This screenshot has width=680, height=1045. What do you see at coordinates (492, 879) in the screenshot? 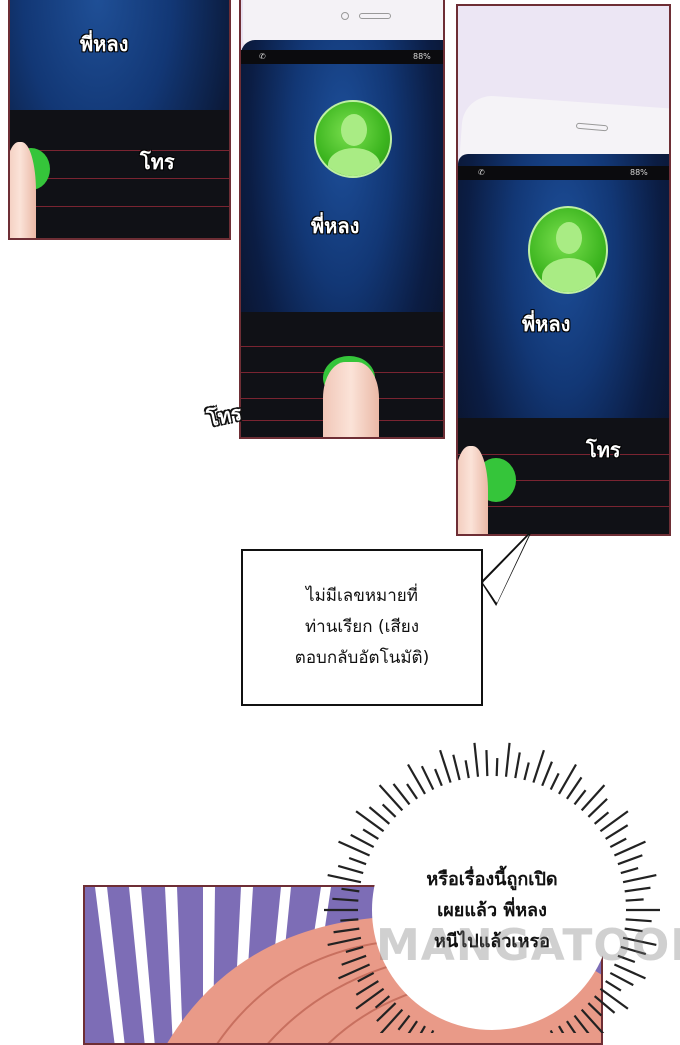
I see `thought-line: หรือเรื่องนี้ถูกเปิด` at bounding box center [492, 879].